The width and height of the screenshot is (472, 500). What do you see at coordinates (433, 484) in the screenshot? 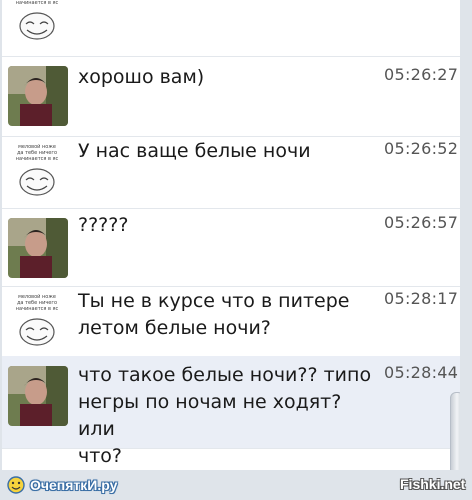
I see `watermark-fishki: Fishki.net` at bounding box center [433, 484].